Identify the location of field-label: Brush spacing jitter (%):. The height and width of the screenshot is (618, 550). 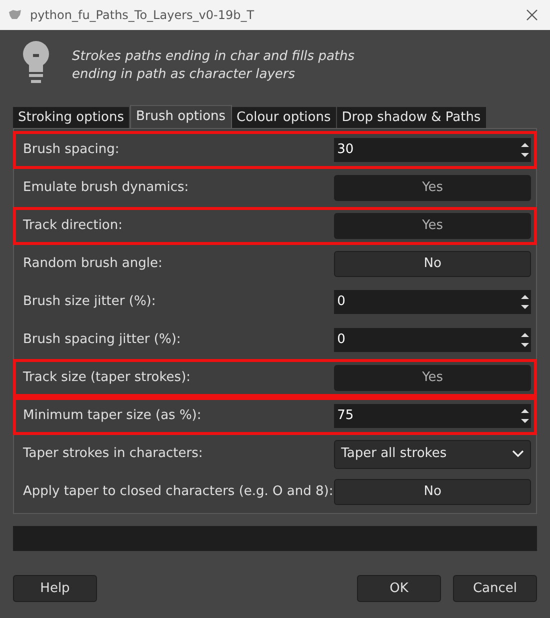
(102, 340).